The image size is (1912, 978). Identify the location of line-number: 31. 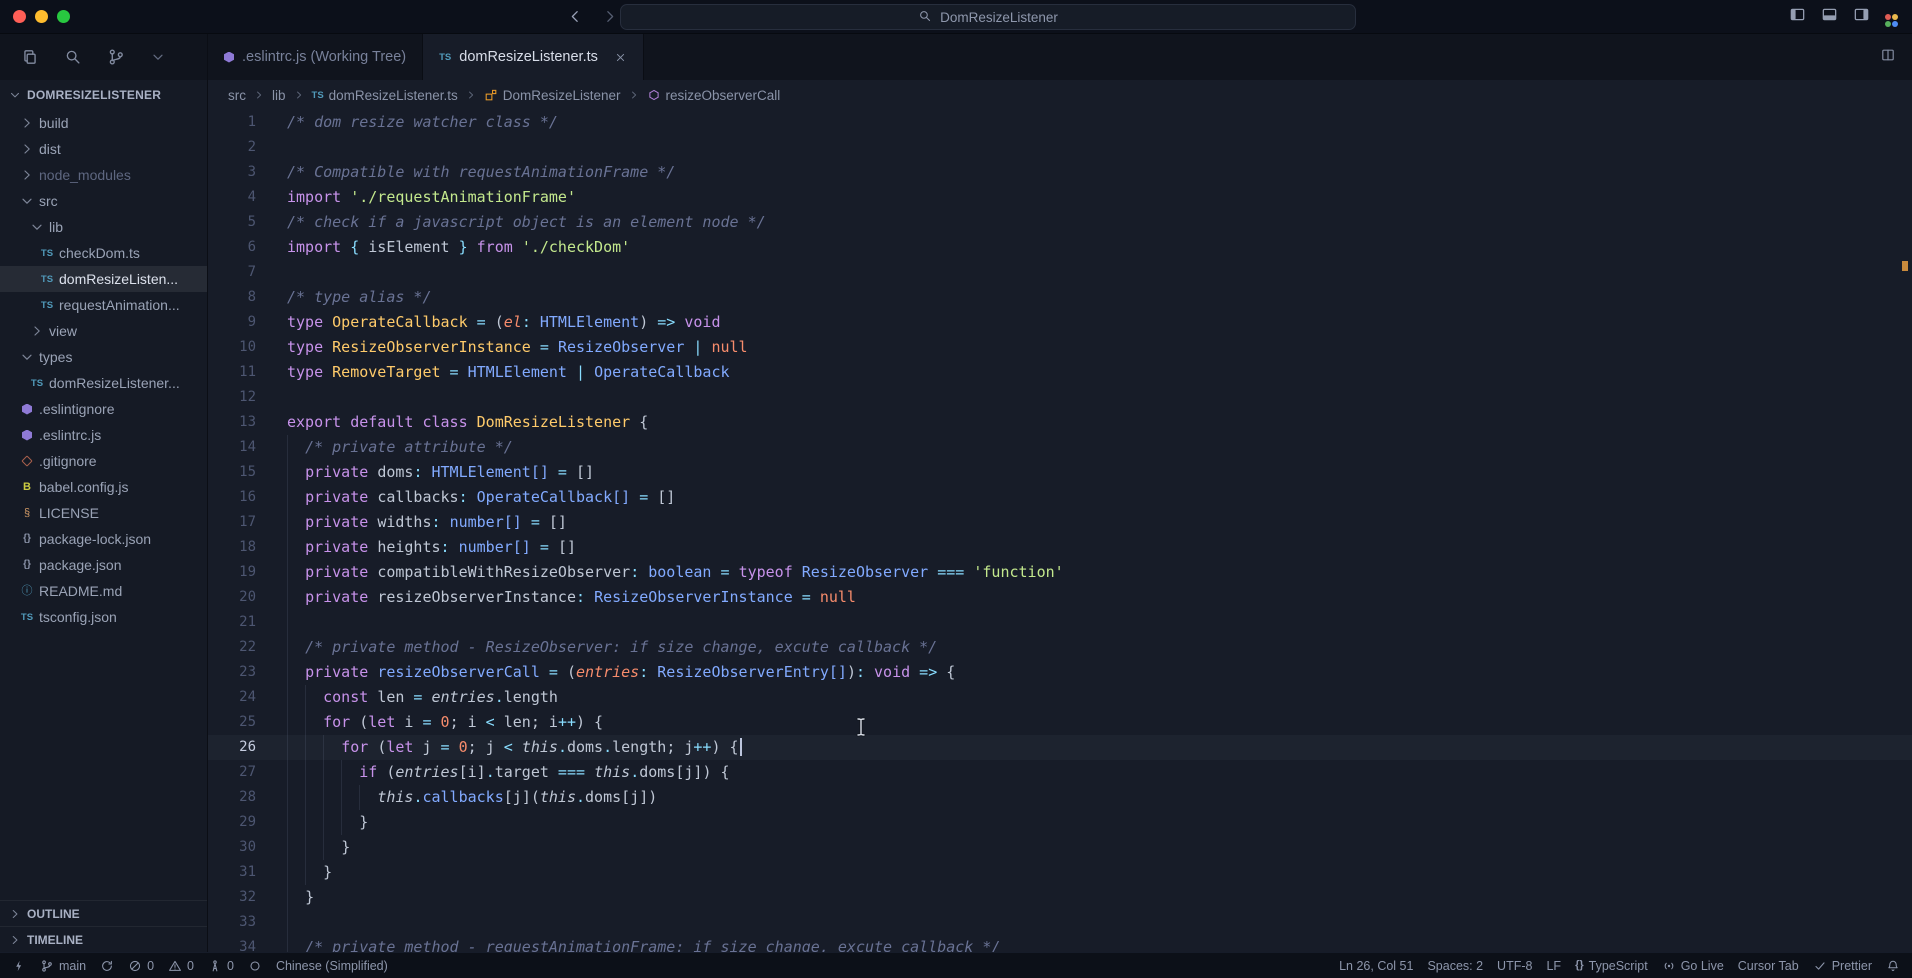
(247, 872).